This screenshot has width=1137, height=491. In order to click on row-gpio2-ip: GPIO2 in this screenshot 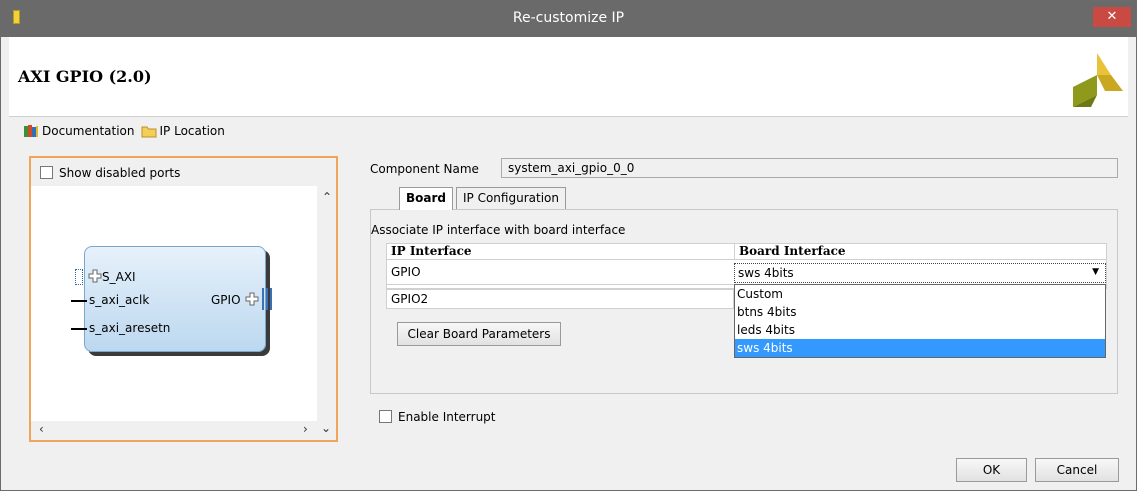, I will do `click(560, 299)`.